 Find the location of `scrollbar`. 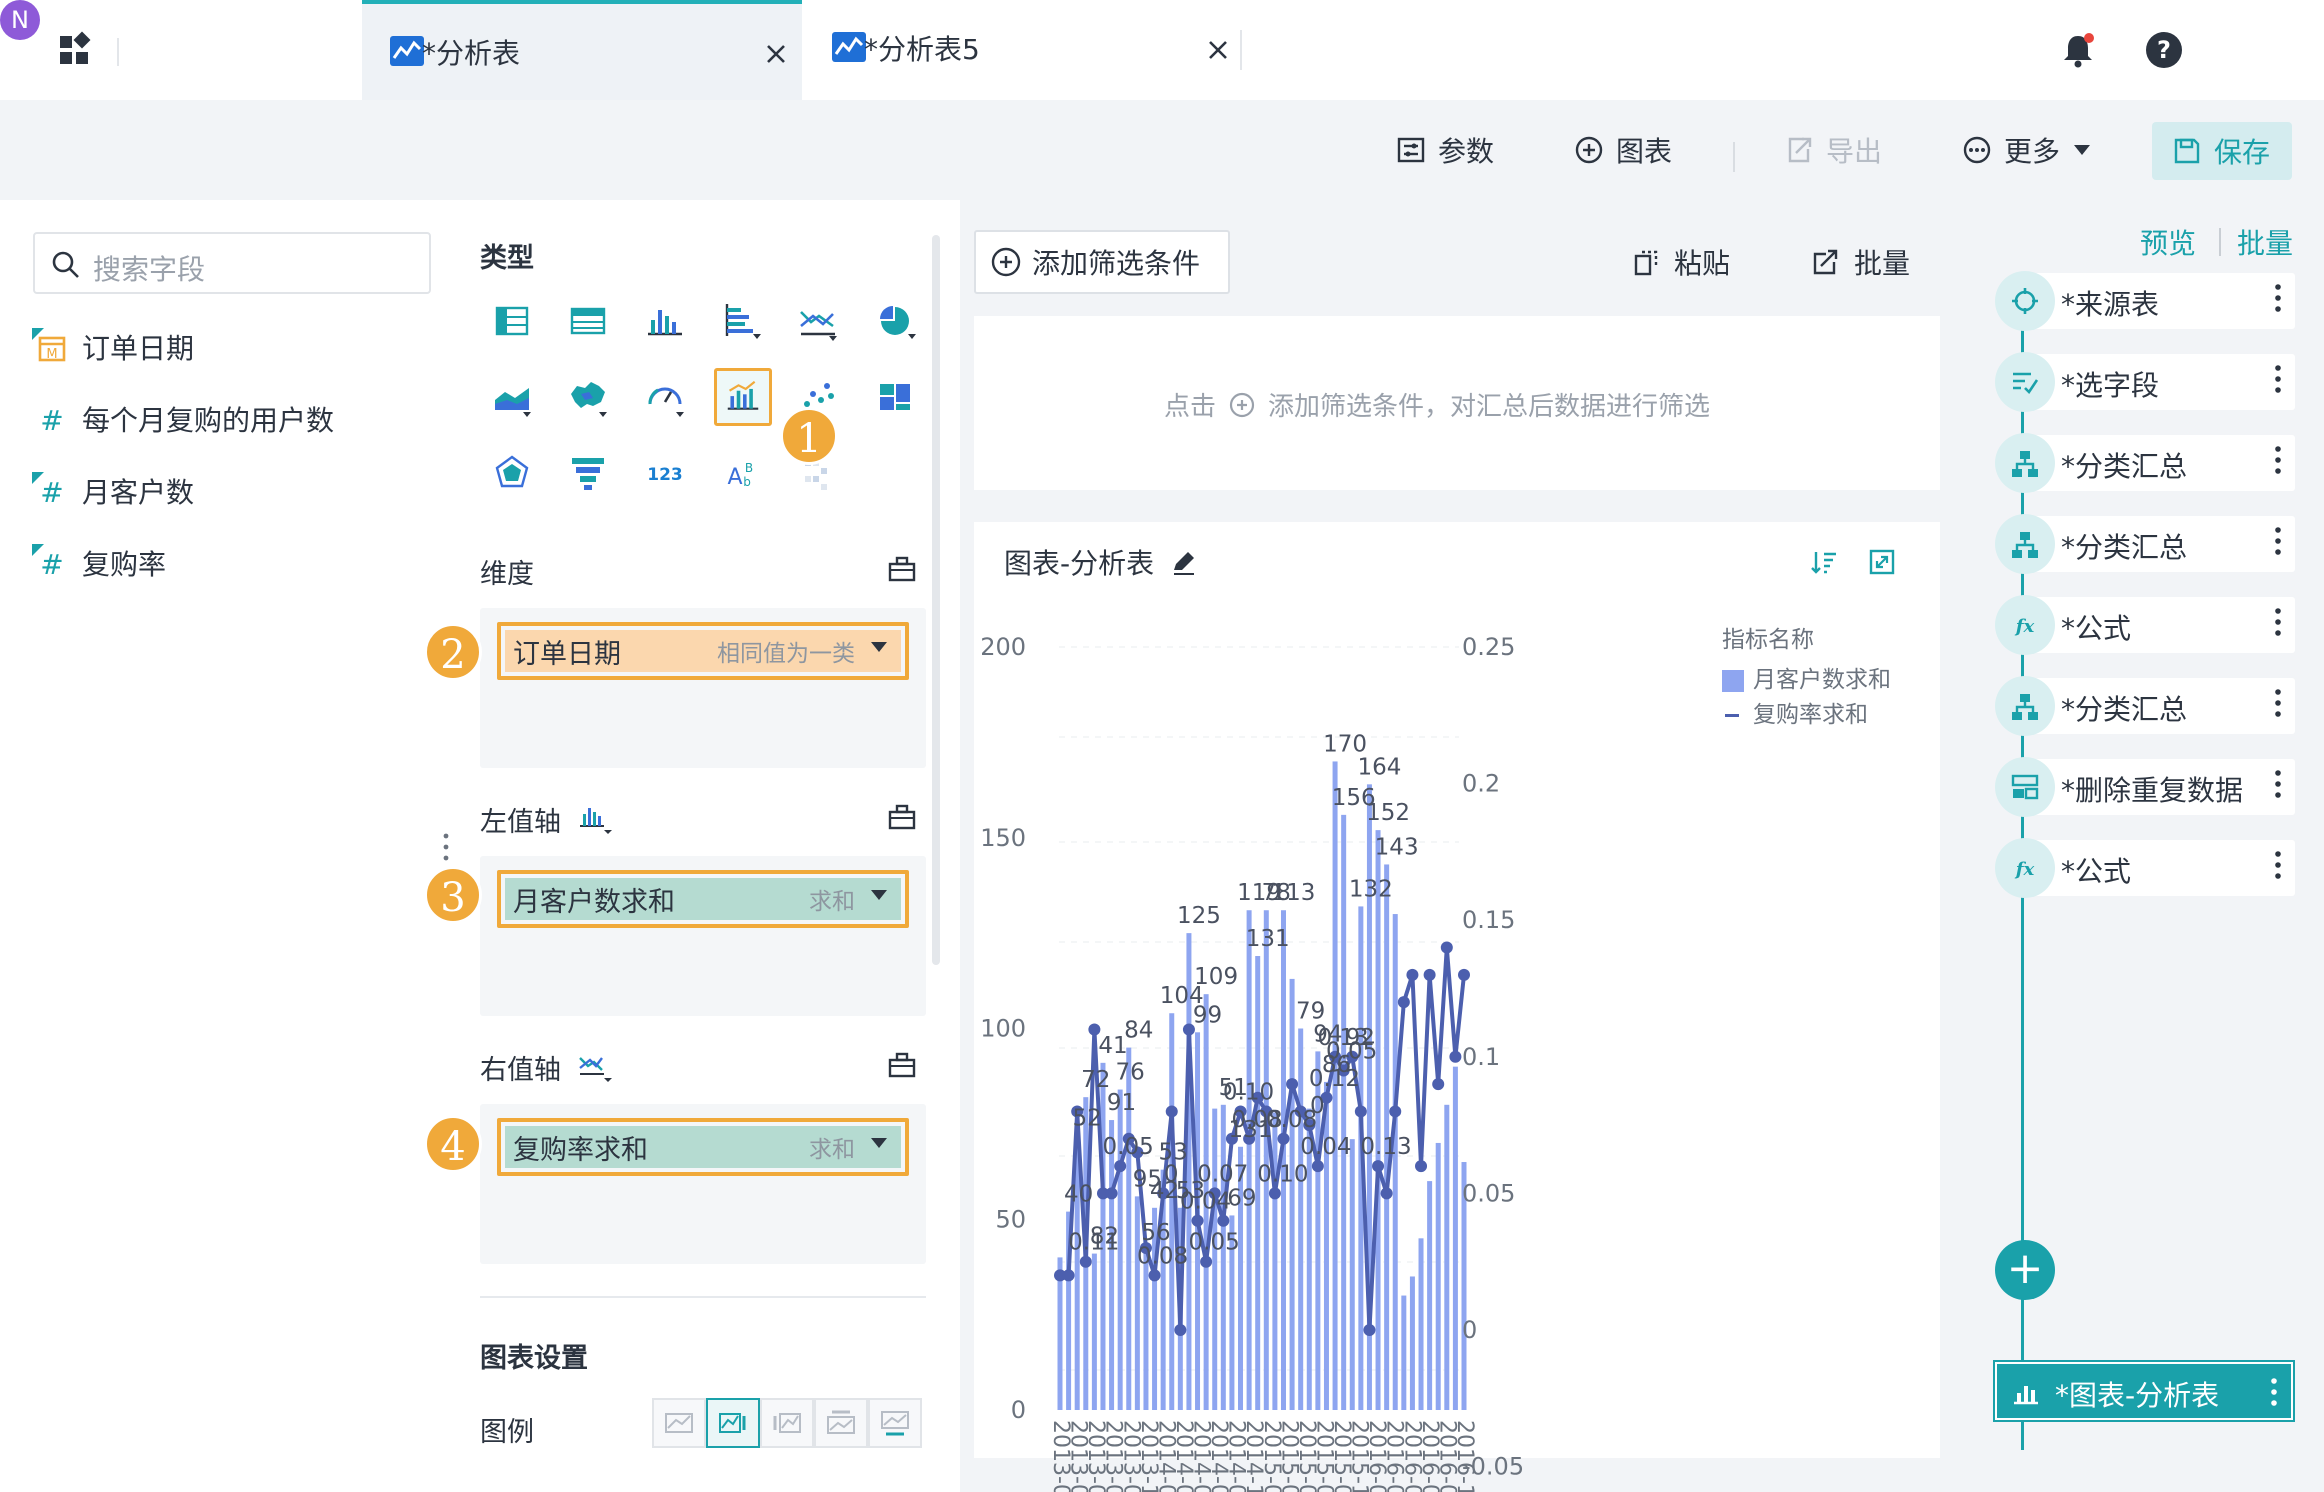

scrollbar is located at coordinates (936, 600).